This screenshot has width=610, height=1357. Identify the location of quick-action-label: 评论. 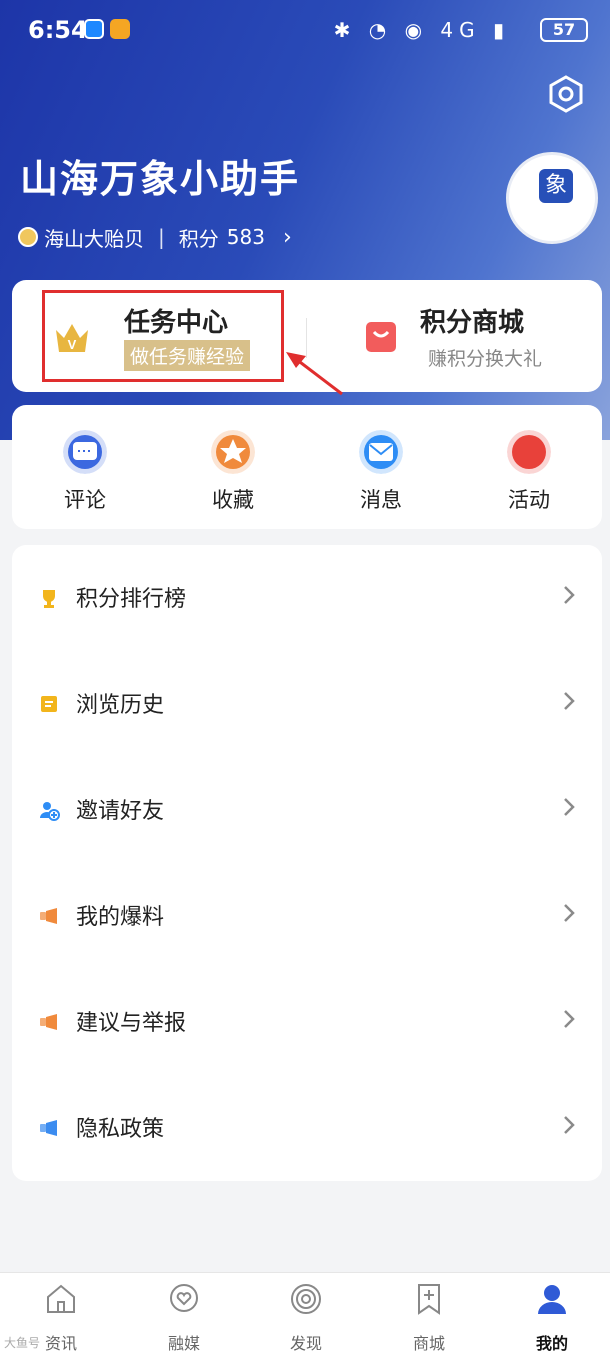
(85, 500).